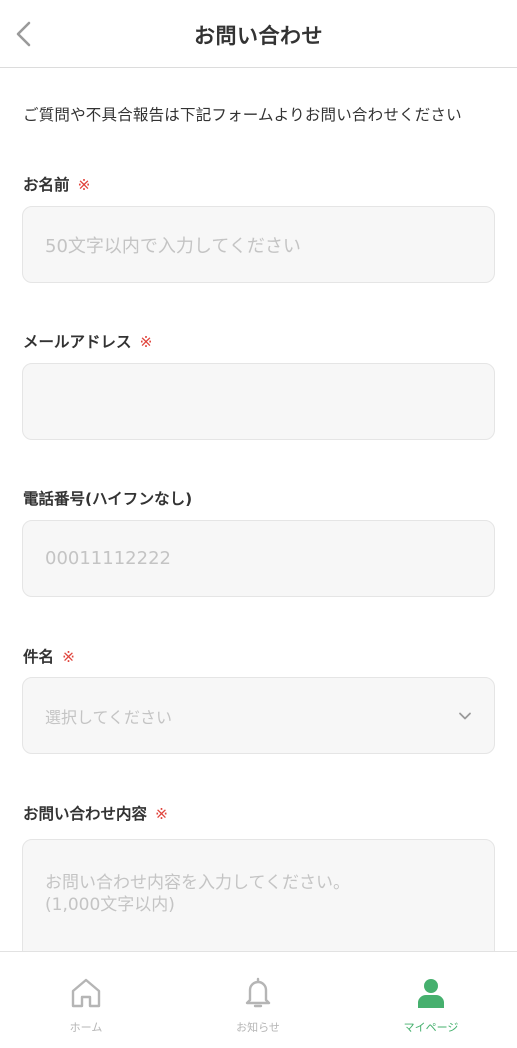 The width and height of the screenshot is (517, 1048). What do you see at coordinates (86, 993) in the screenshot?
I see `home-icon` at bounding box center [86, 993].